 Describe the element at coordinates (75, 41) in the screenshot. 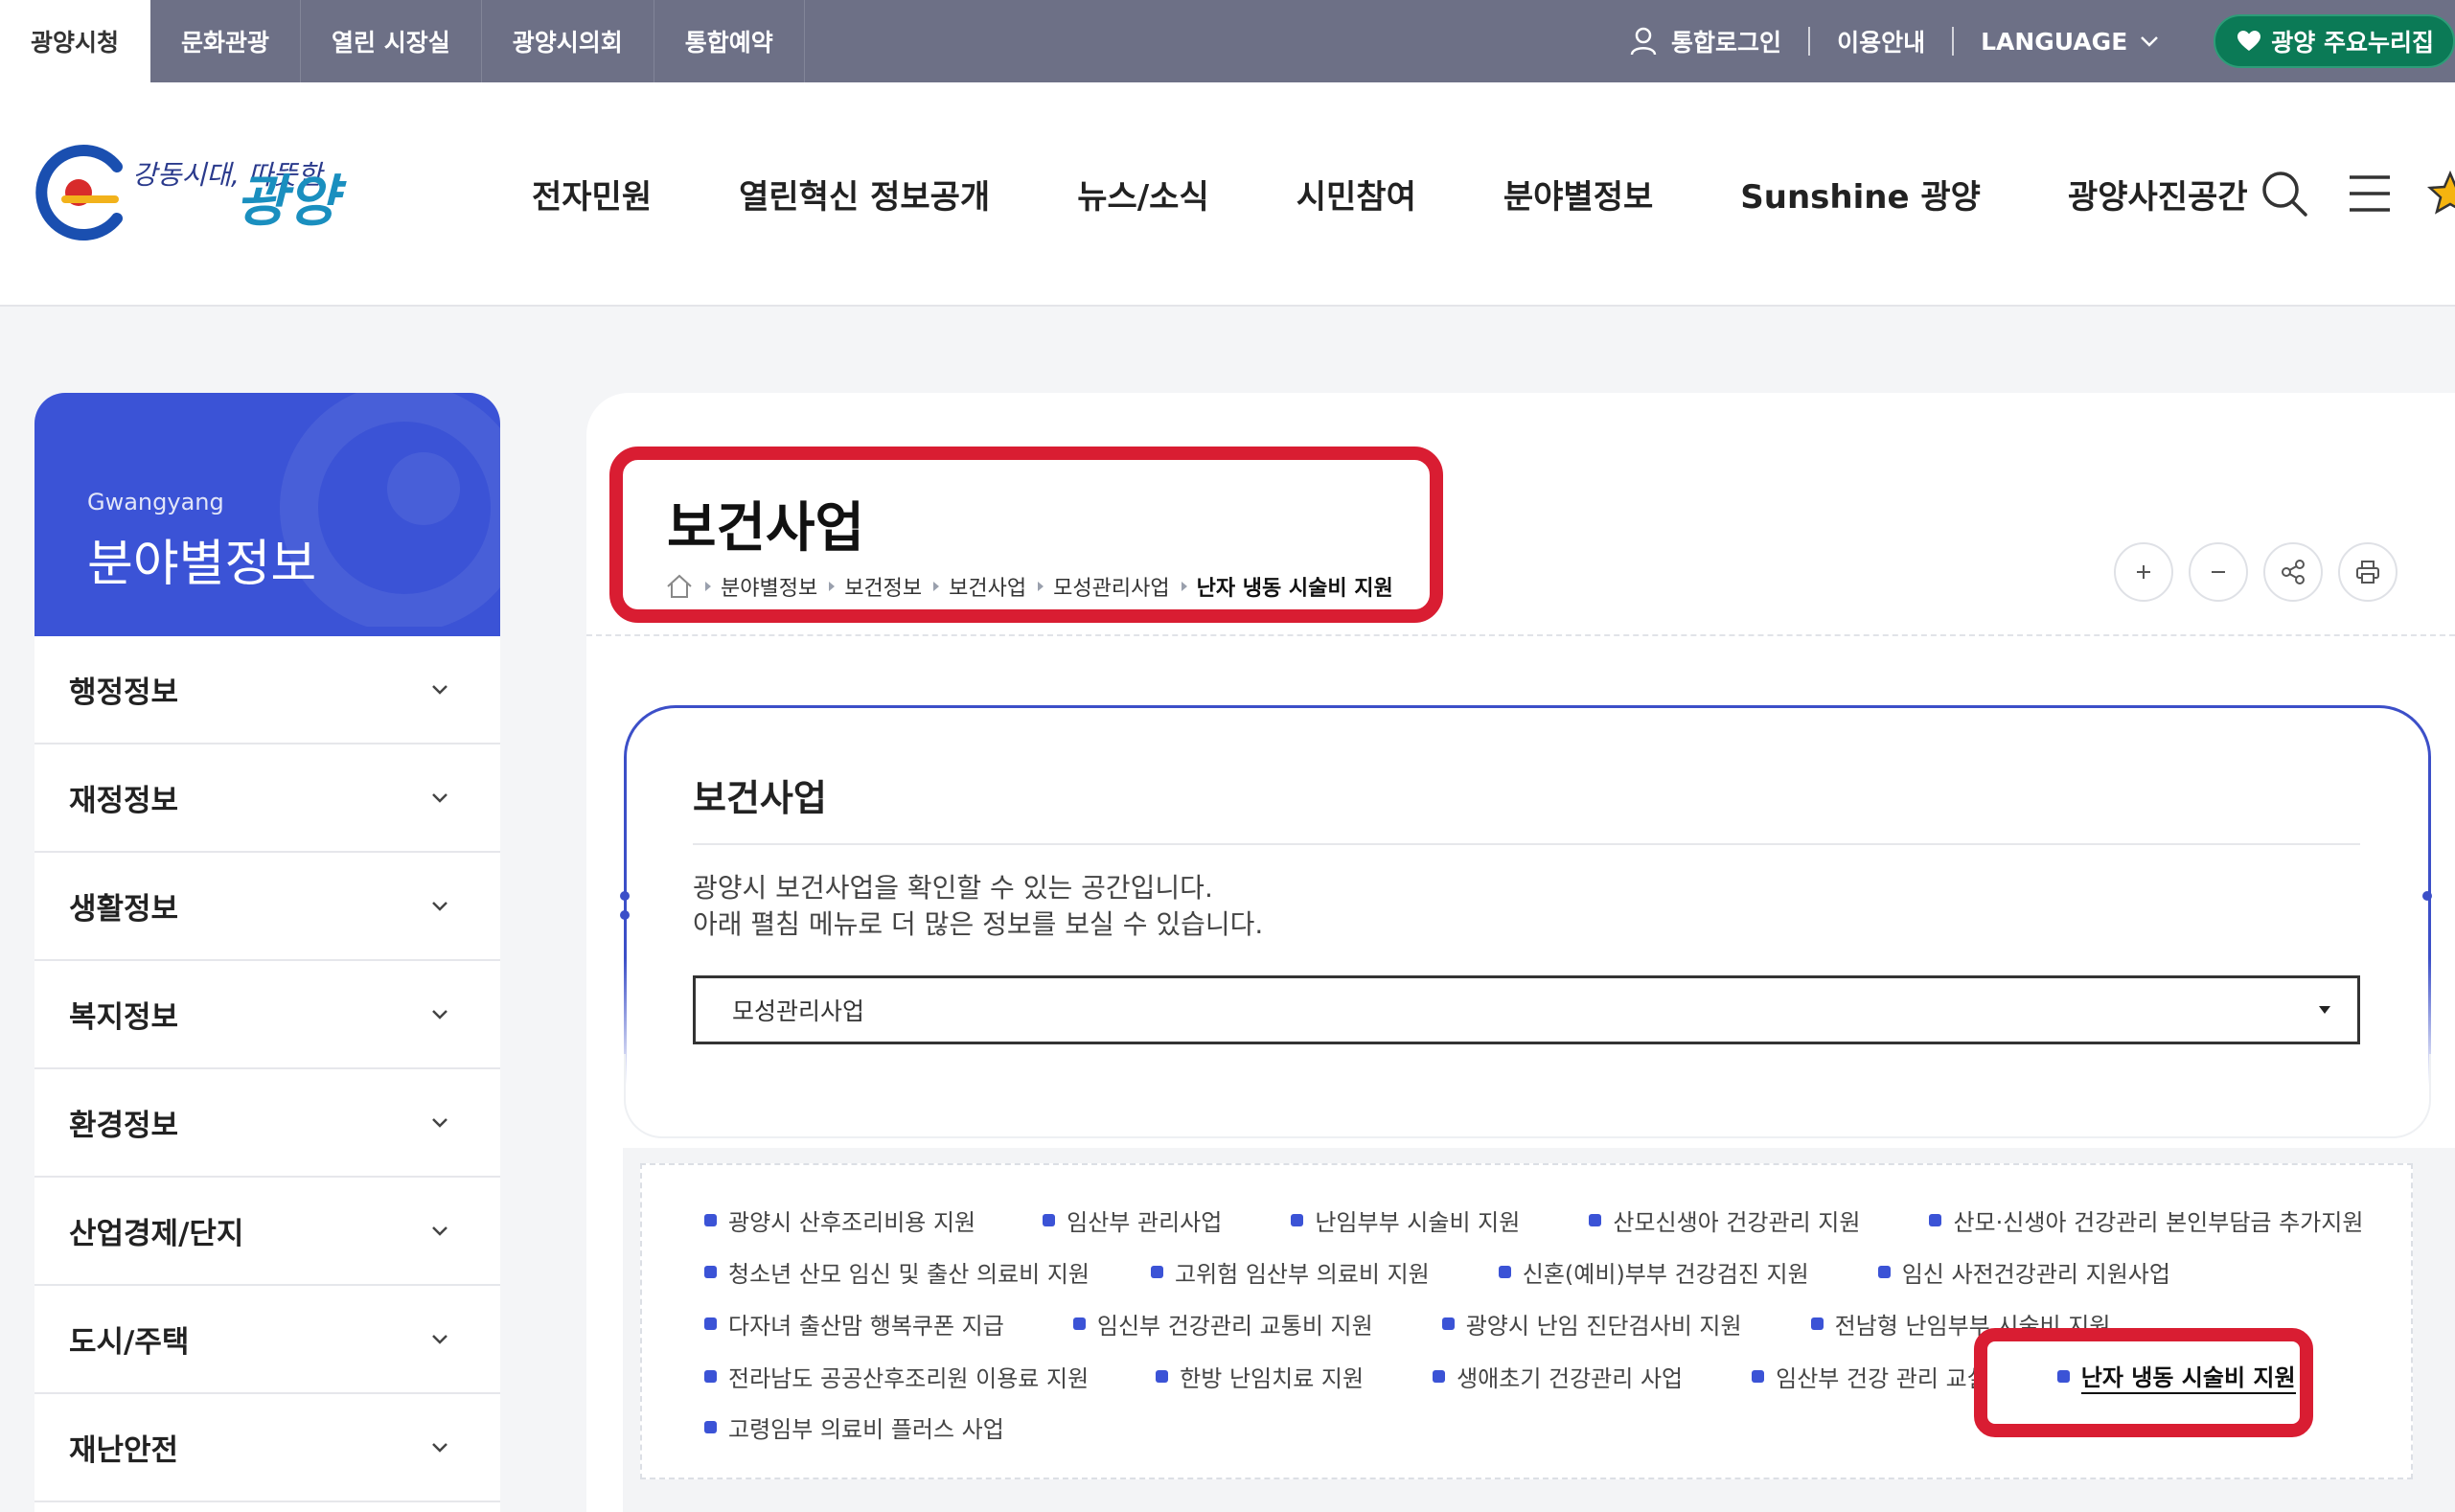

I see `site-tab-gwangyang: 광양시청` at that location.